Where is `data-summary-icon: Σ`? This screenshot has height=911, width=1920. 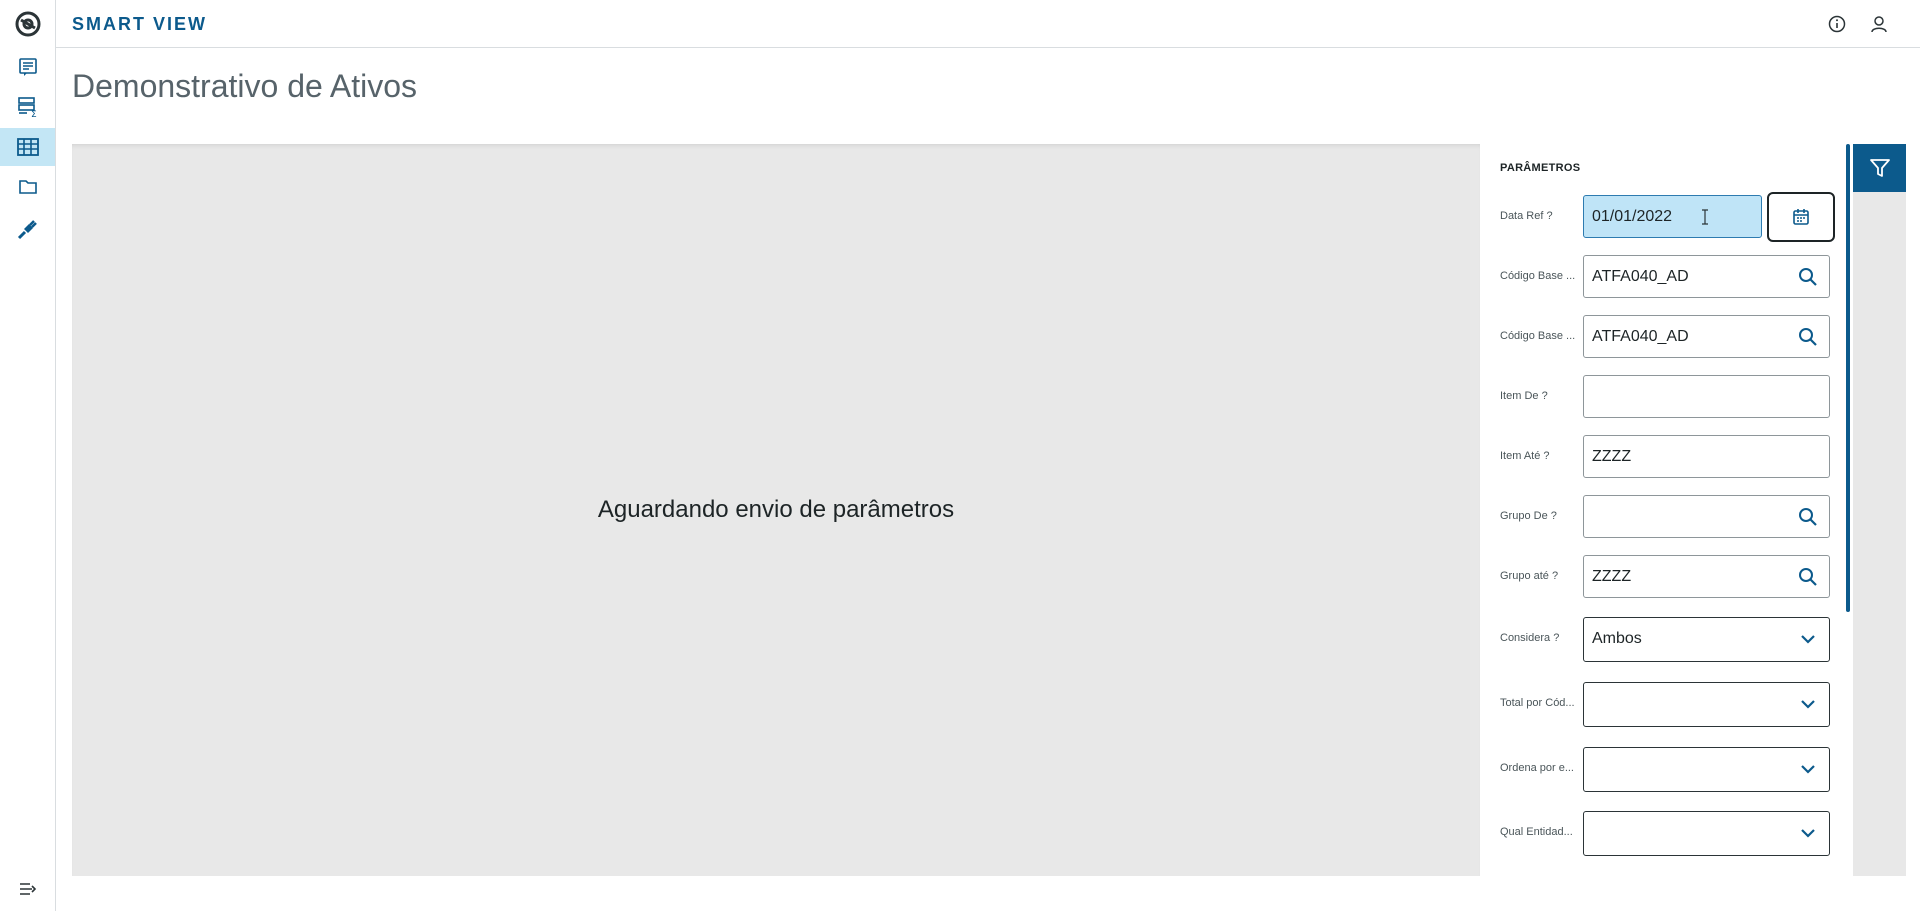 data-summary-icon: Σ is located at coordinates (27, 107).